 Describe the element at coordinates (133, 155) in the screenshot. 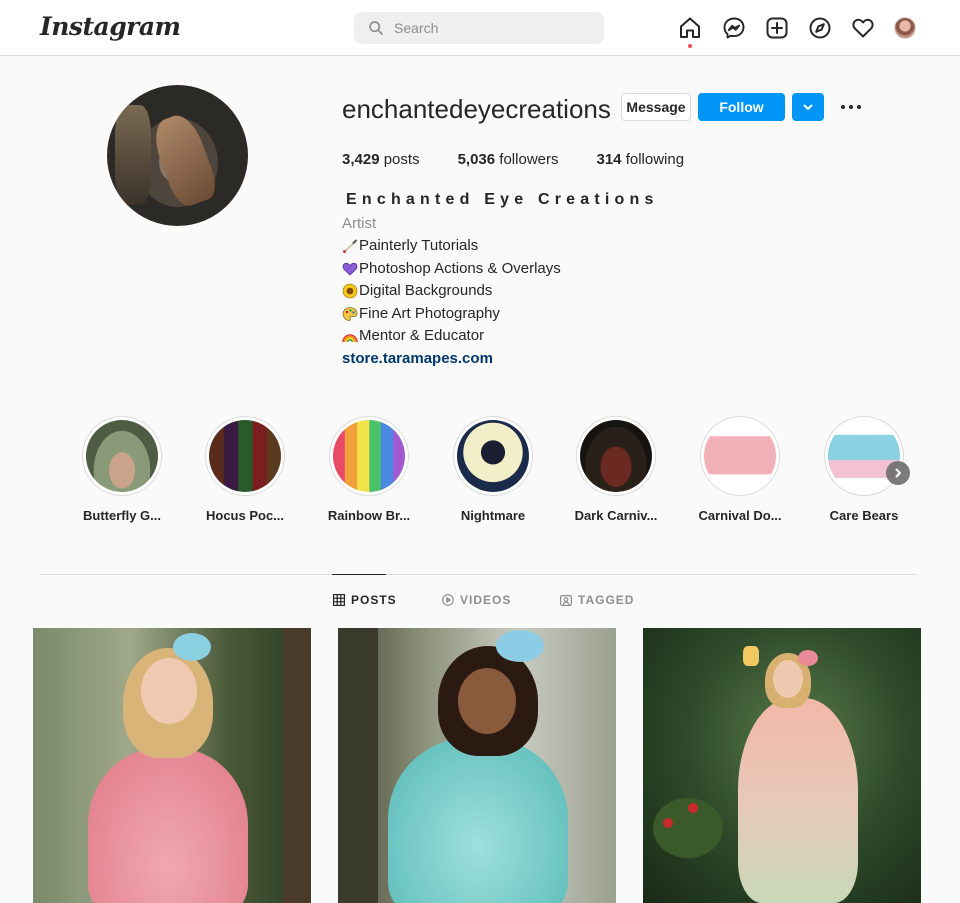

I see `profile-picture-detail` at that location.